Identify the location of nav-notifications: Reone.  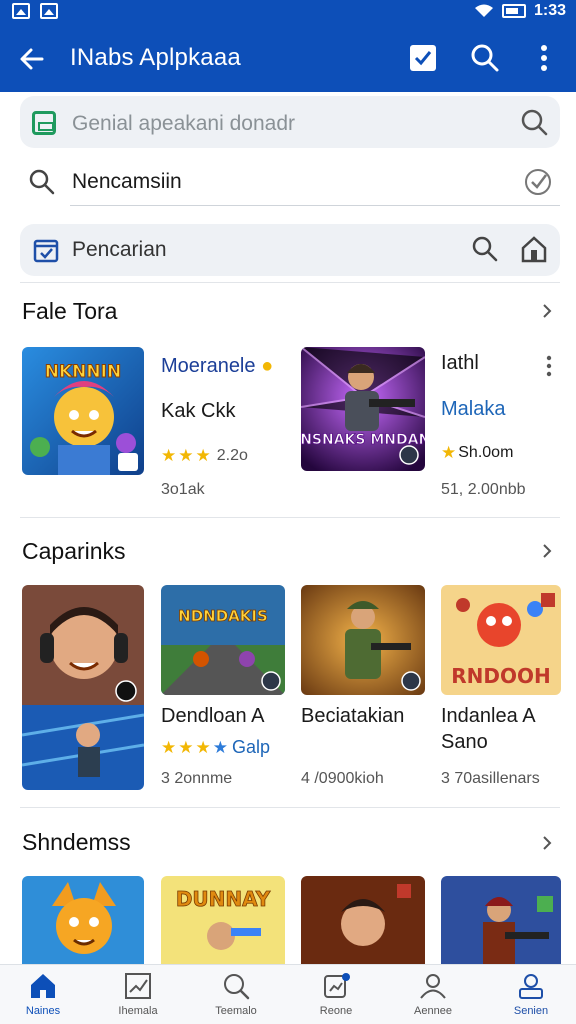
(336, 997).